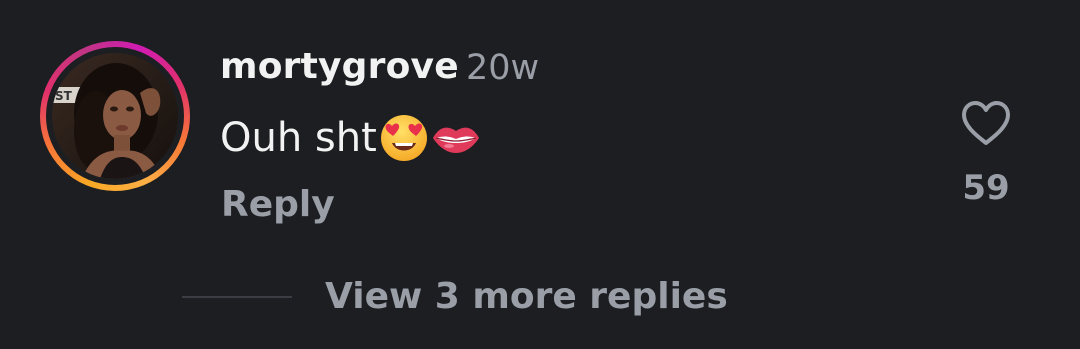  I want to click on reply-button: Reply, so click(278, 204).